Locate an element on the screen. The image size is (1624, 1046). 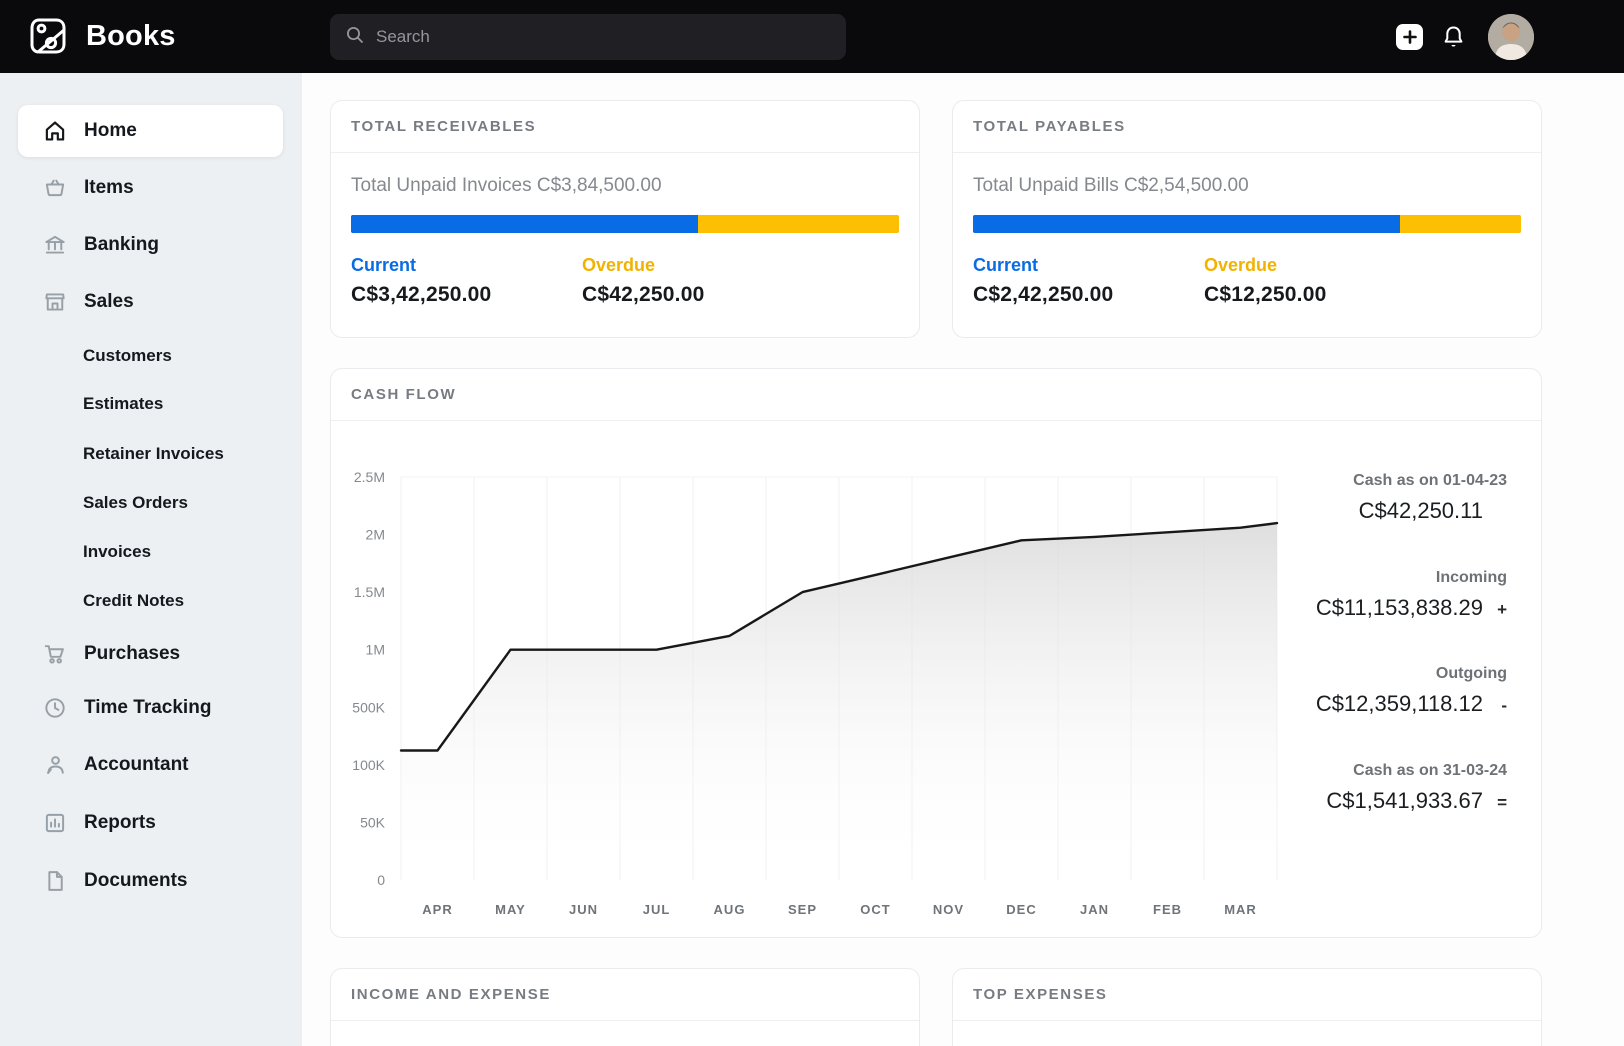
sidebar-item-invoices: Invoices is located at coordinates (117, 552).